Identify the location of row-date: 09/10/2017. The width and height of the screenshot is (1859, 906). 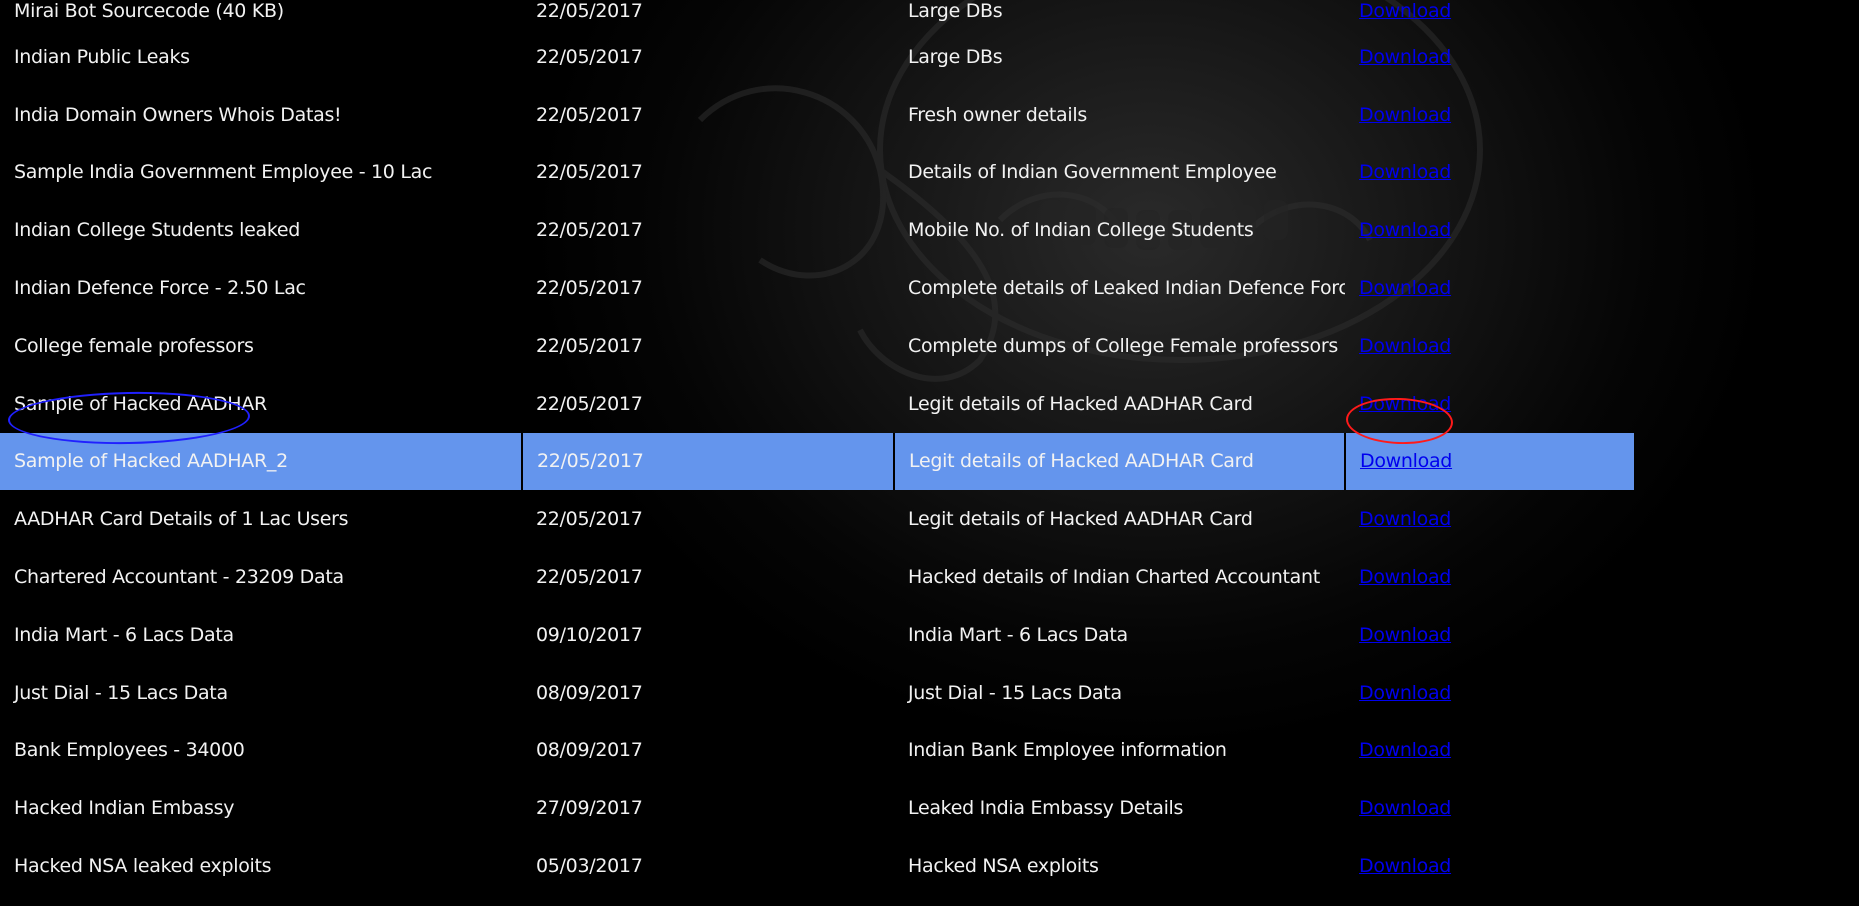
(589, 634).